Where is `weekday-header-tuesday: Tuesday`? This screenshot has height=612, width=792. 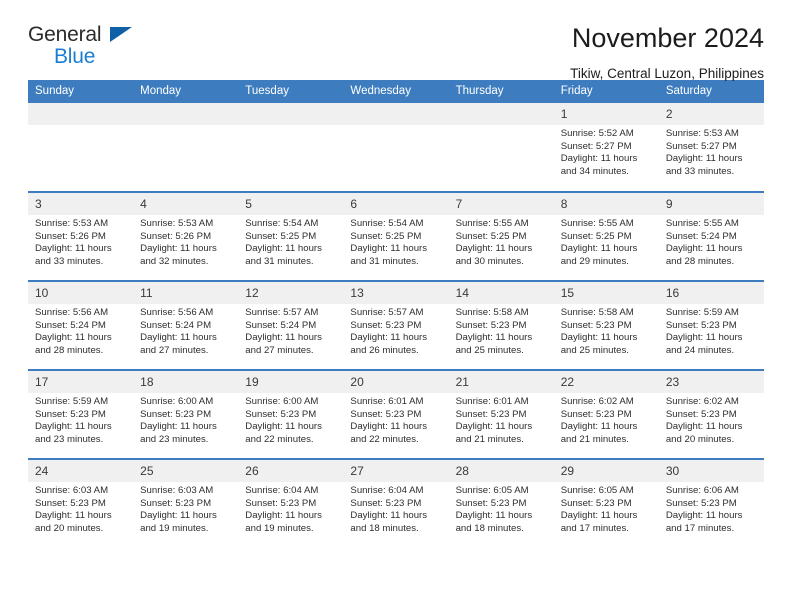 weekday-header-tuesday: Tuesday is located at coordinates (291, 91).